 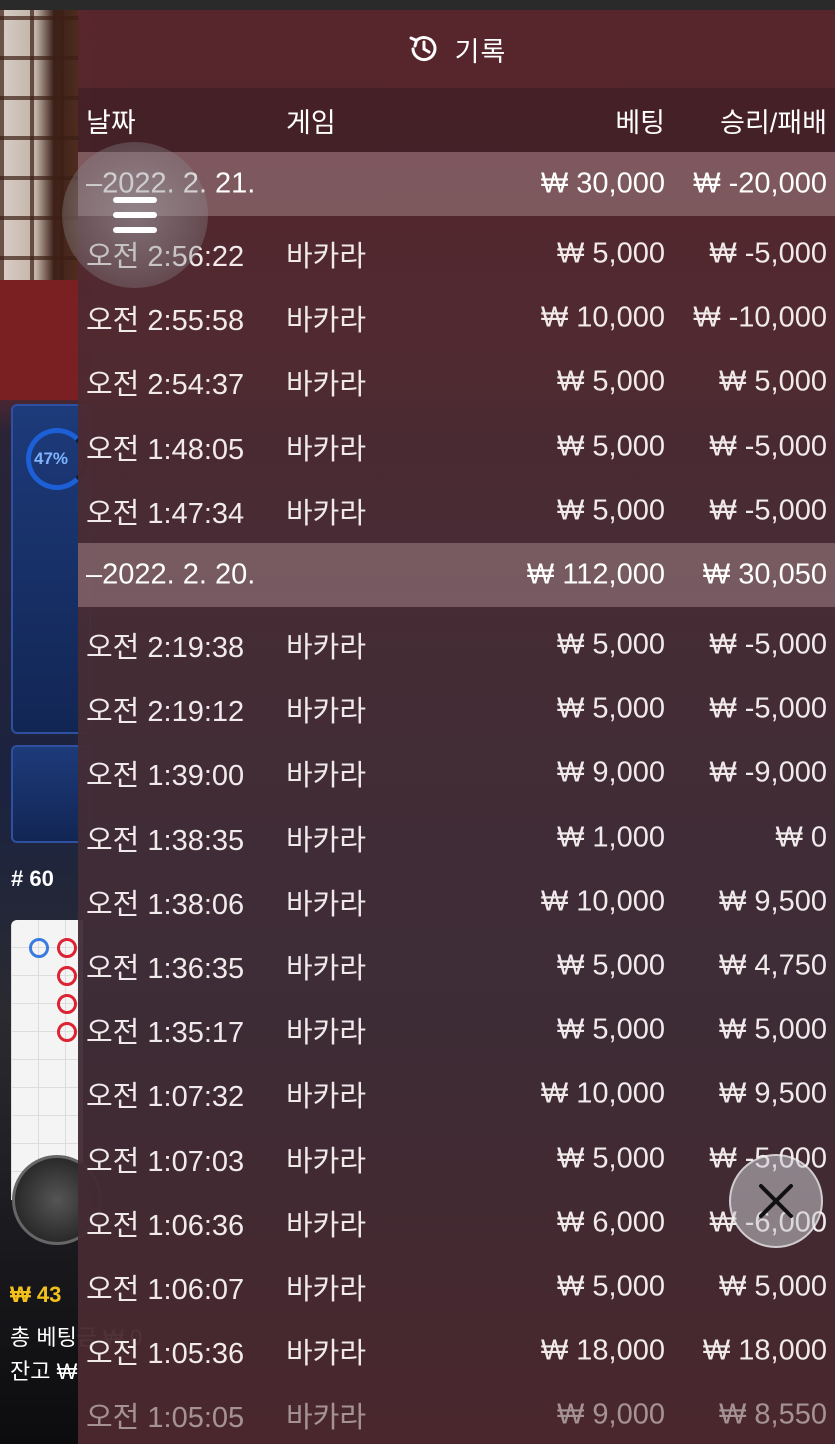 What do you see at coordinates (768, 772) in the screenshot?
I see `row-win-loss: ₩ -9,000` at bounding box center [768, 772].